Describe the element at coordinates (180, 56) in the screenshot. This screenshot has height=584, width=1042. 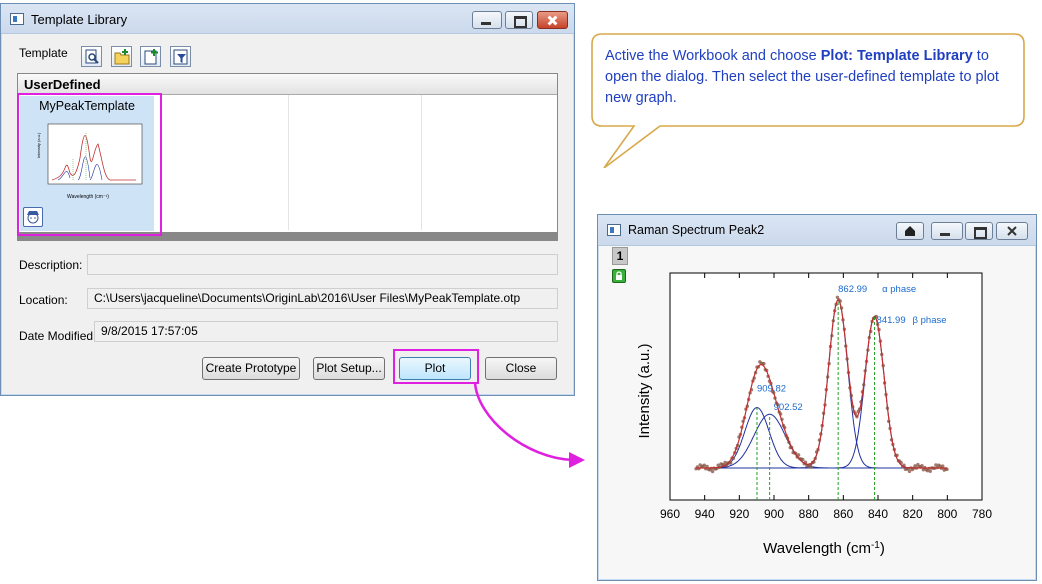
I see `filter-icon` at that location.